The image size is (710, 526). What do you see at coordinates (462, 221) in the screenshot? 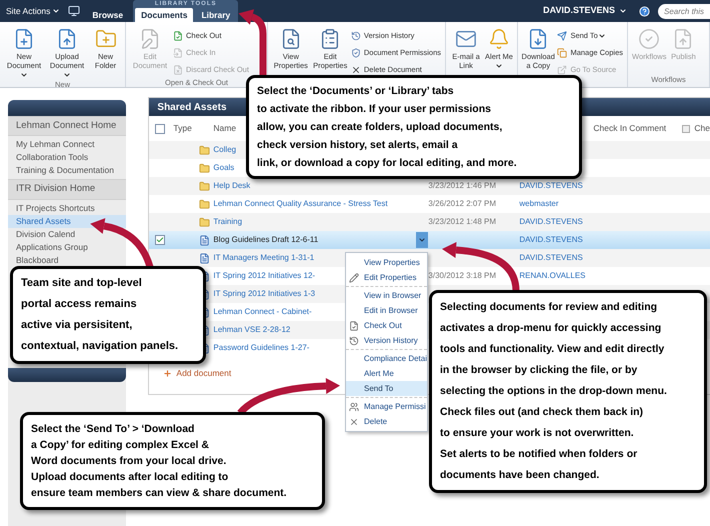
I see `date-cell: 3/23/2012 1:48 PM` at bounding box center [462, 221].